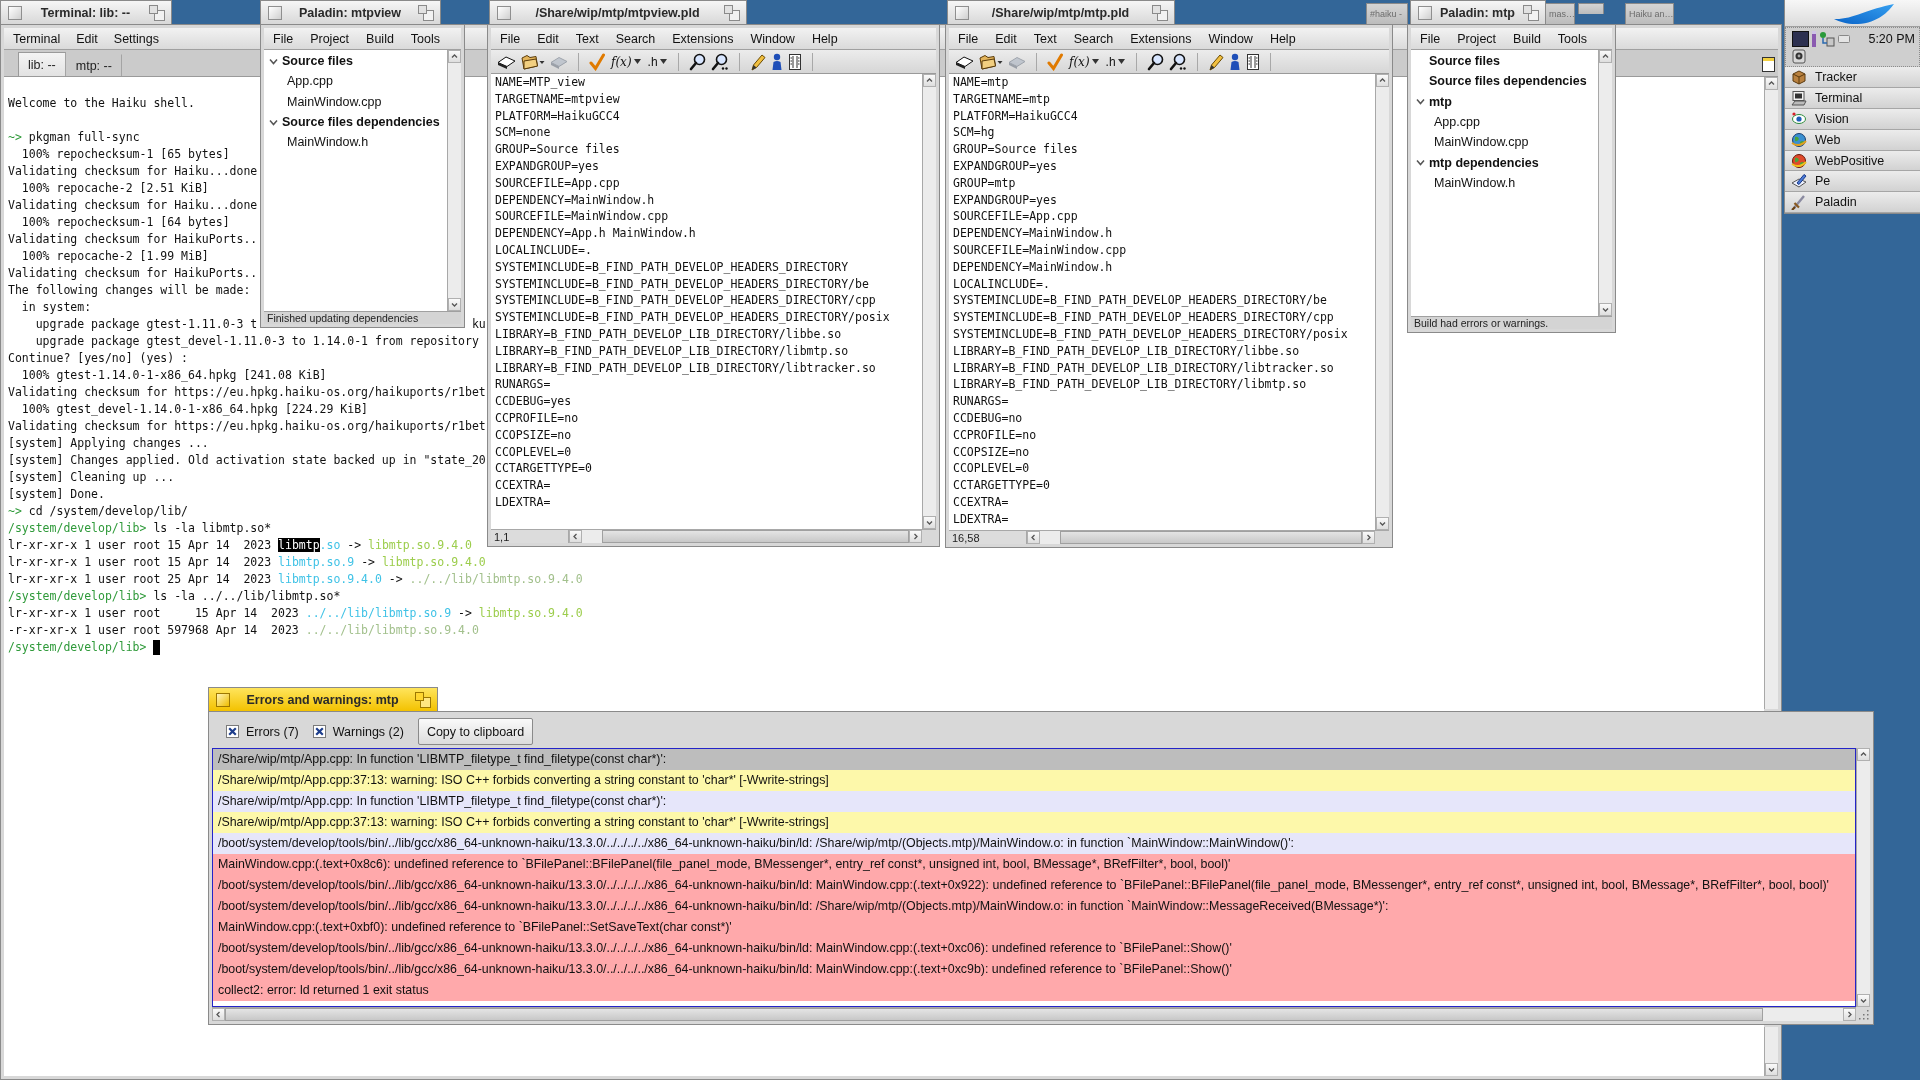 This screenshot has width=1920, height=1080. What do you see at coordinates (1034, 864) in the screenshot?
I see `message-row: MainWindow.cpp:(.text+0x8c6): undefined reference to `BFilePanel::BFilePanel(file_panel_mode, BMessenger*, entry_ref const*, unsigned int, bool, BMessage*, BRefFilter*, bool, bool)'` at bounding box center [1034, 864].